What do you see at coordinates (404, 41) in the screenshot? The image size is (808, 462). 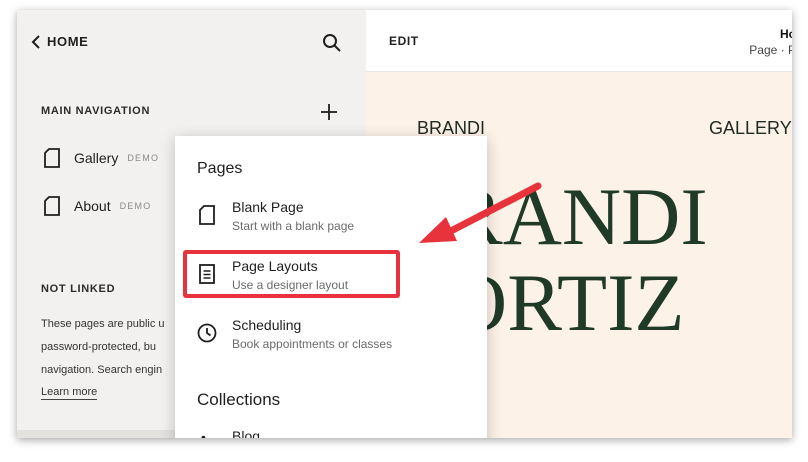 I see `edit-button: EDIT` at bounding box center [404, 41].